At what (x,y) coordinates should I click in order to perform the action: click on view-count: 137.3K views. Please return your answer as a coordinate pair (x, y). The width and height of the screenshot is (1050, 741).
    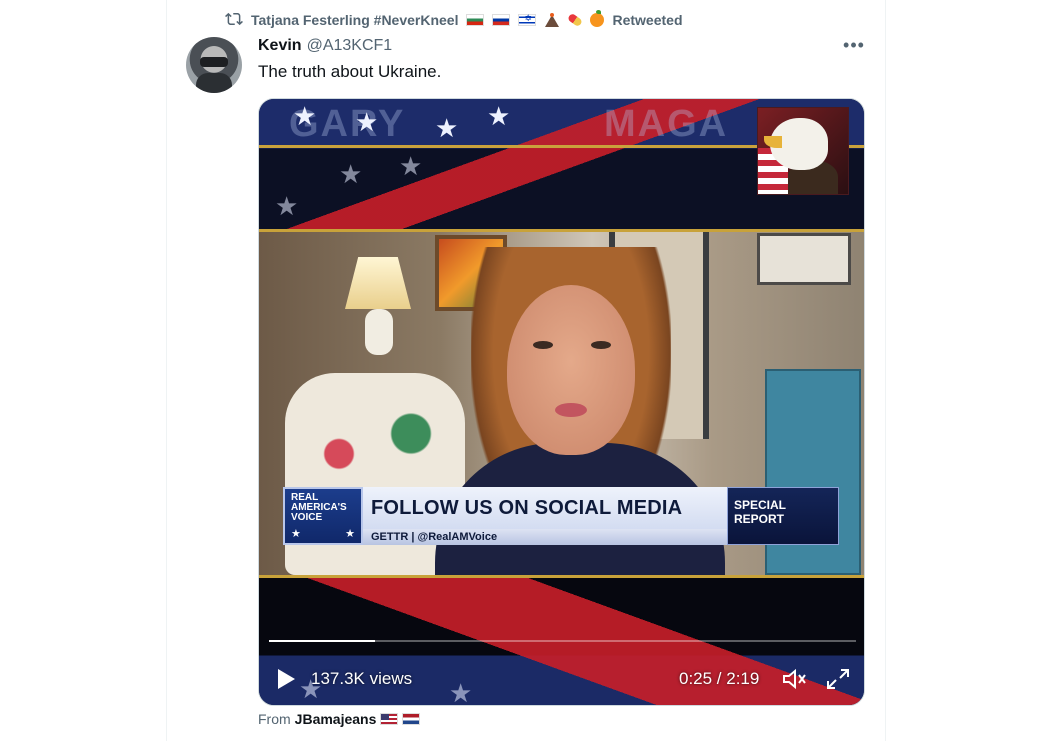
    Looking at the image, I should click on (362, 678).